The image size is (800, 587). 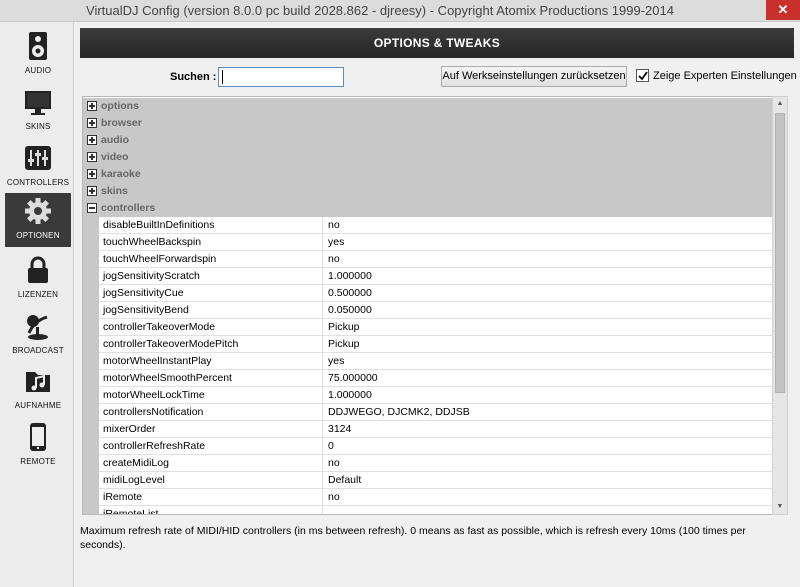 What do you see at coordinates (549, 310) in the screenshot?
I see `property-value: 0.050000` at bounding box center [549, 310].